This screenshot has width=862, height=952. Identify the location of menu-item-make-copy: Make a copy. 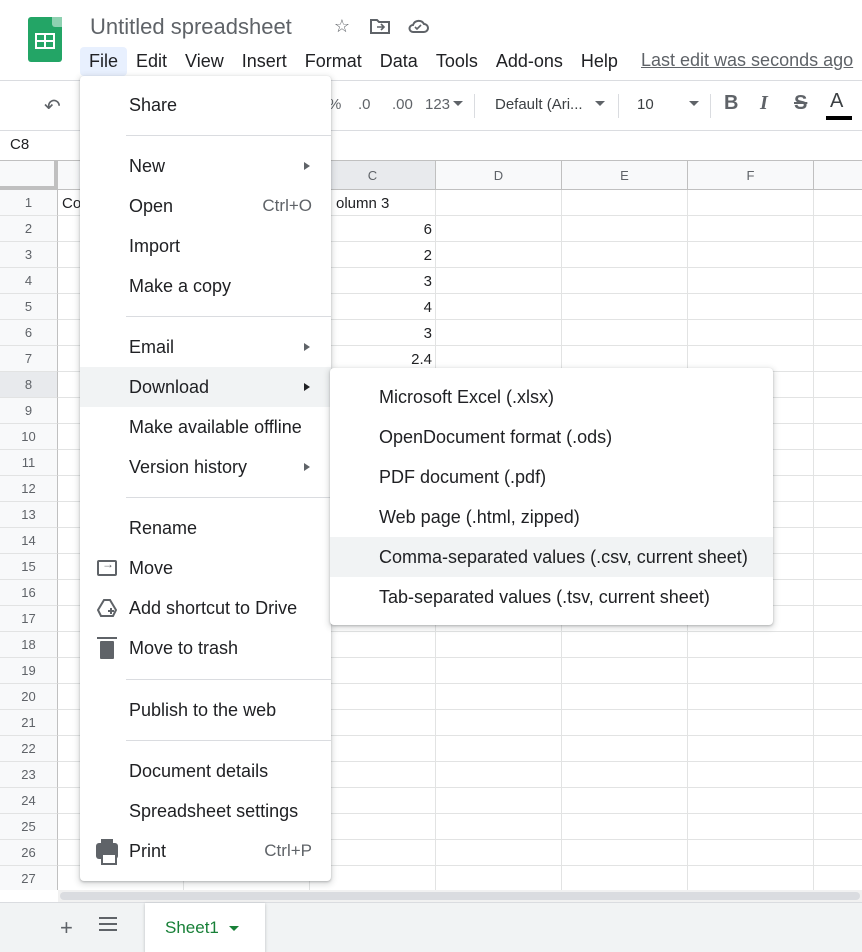
(205, 286).